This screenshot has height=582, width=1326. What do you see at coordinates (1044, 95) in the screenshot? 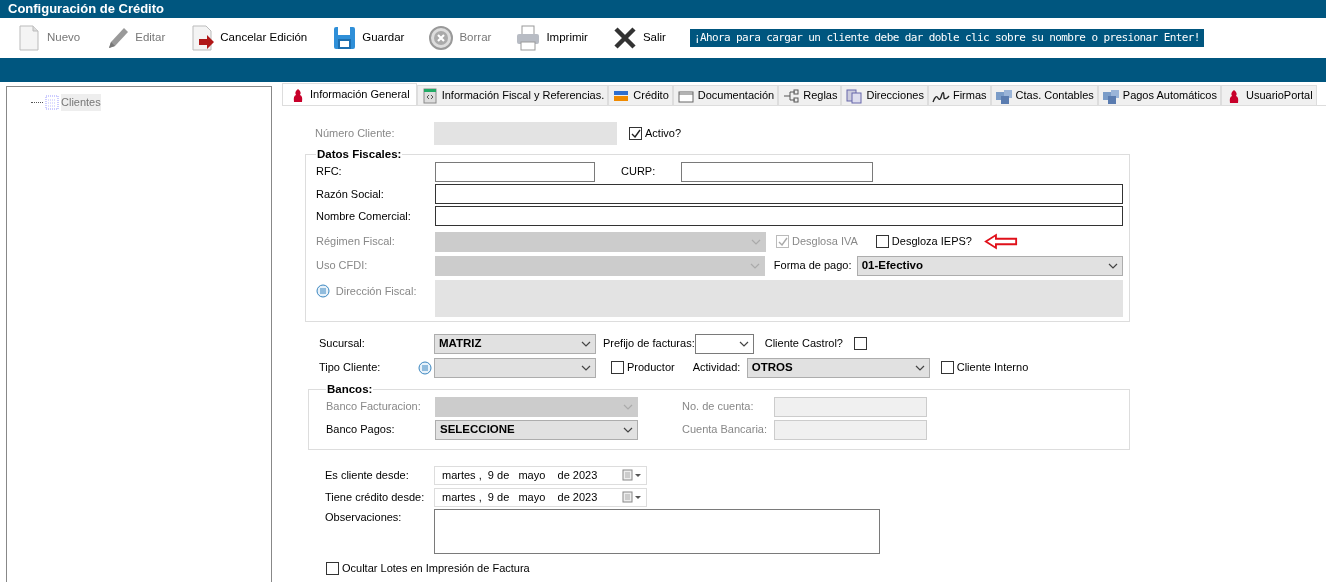
I see `tab: Ctas. Contables` at bounding box center [1044, 95].